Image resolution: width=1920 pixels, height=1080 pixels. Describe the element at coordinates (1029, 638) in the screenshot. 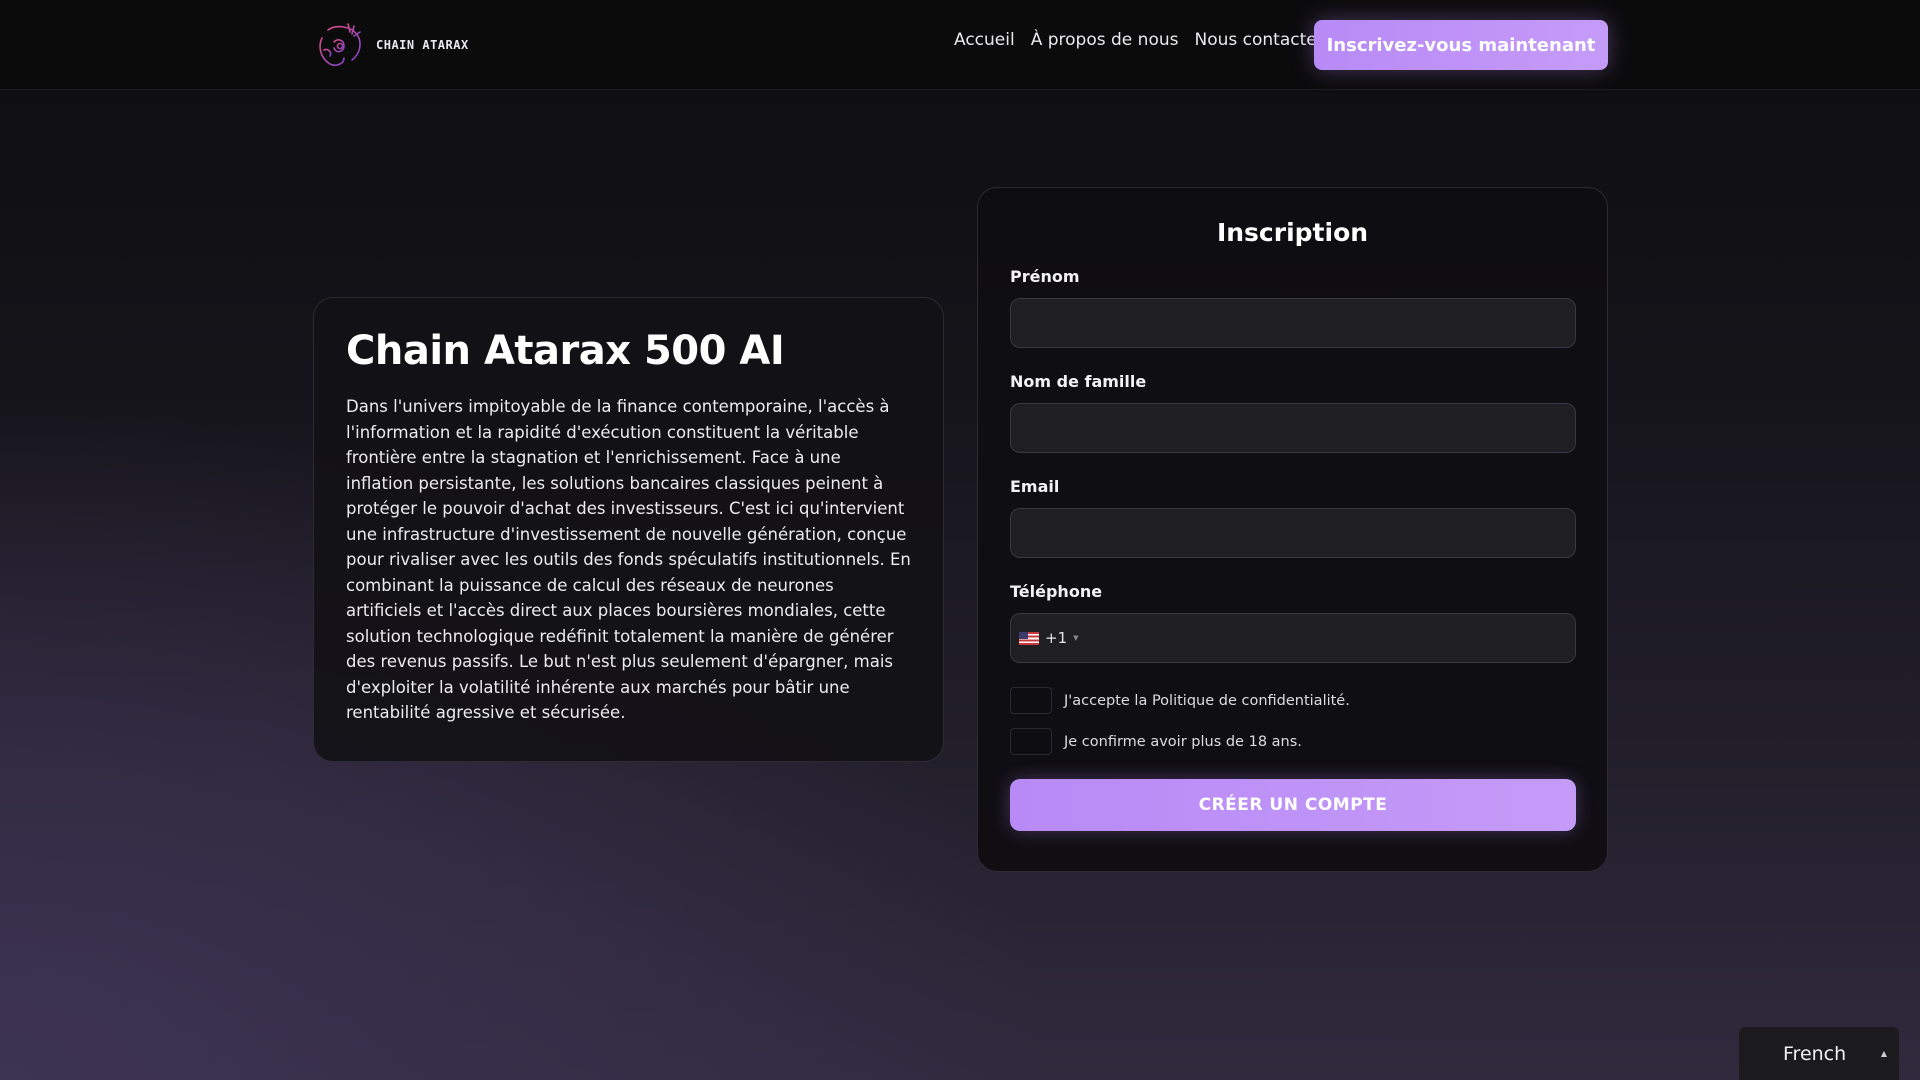

I see `us-flag-icon` at that location.